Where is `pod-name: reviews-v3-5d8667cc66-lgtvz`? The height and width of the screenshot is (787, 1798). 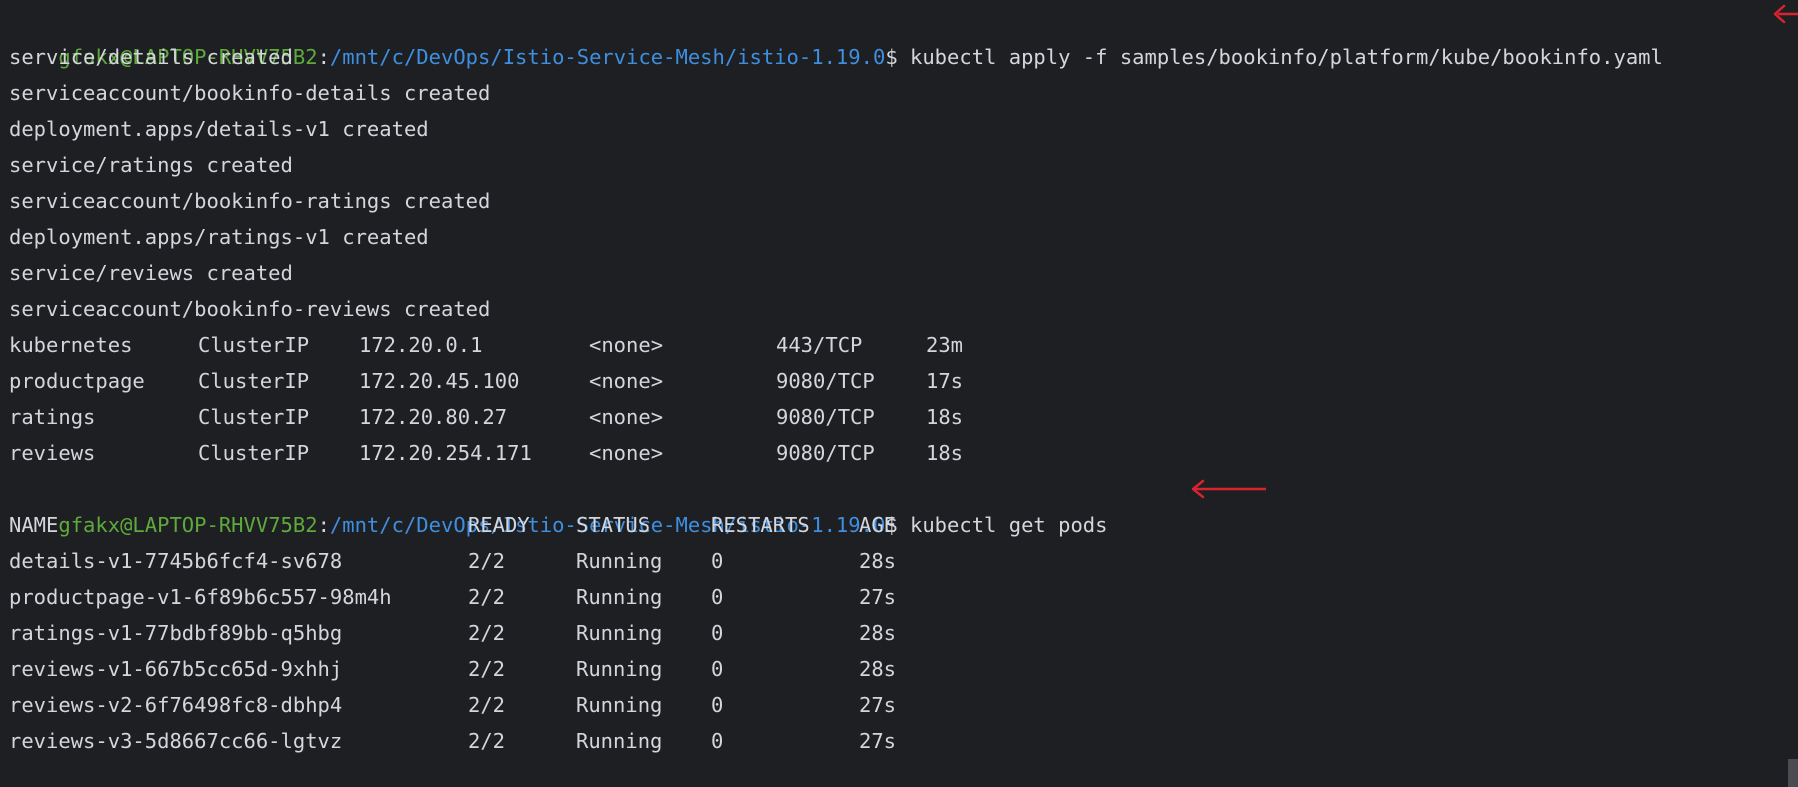
pod-name: reviews-v3-5d8667cc66-lgtvz is located at coordinates (176, 741).